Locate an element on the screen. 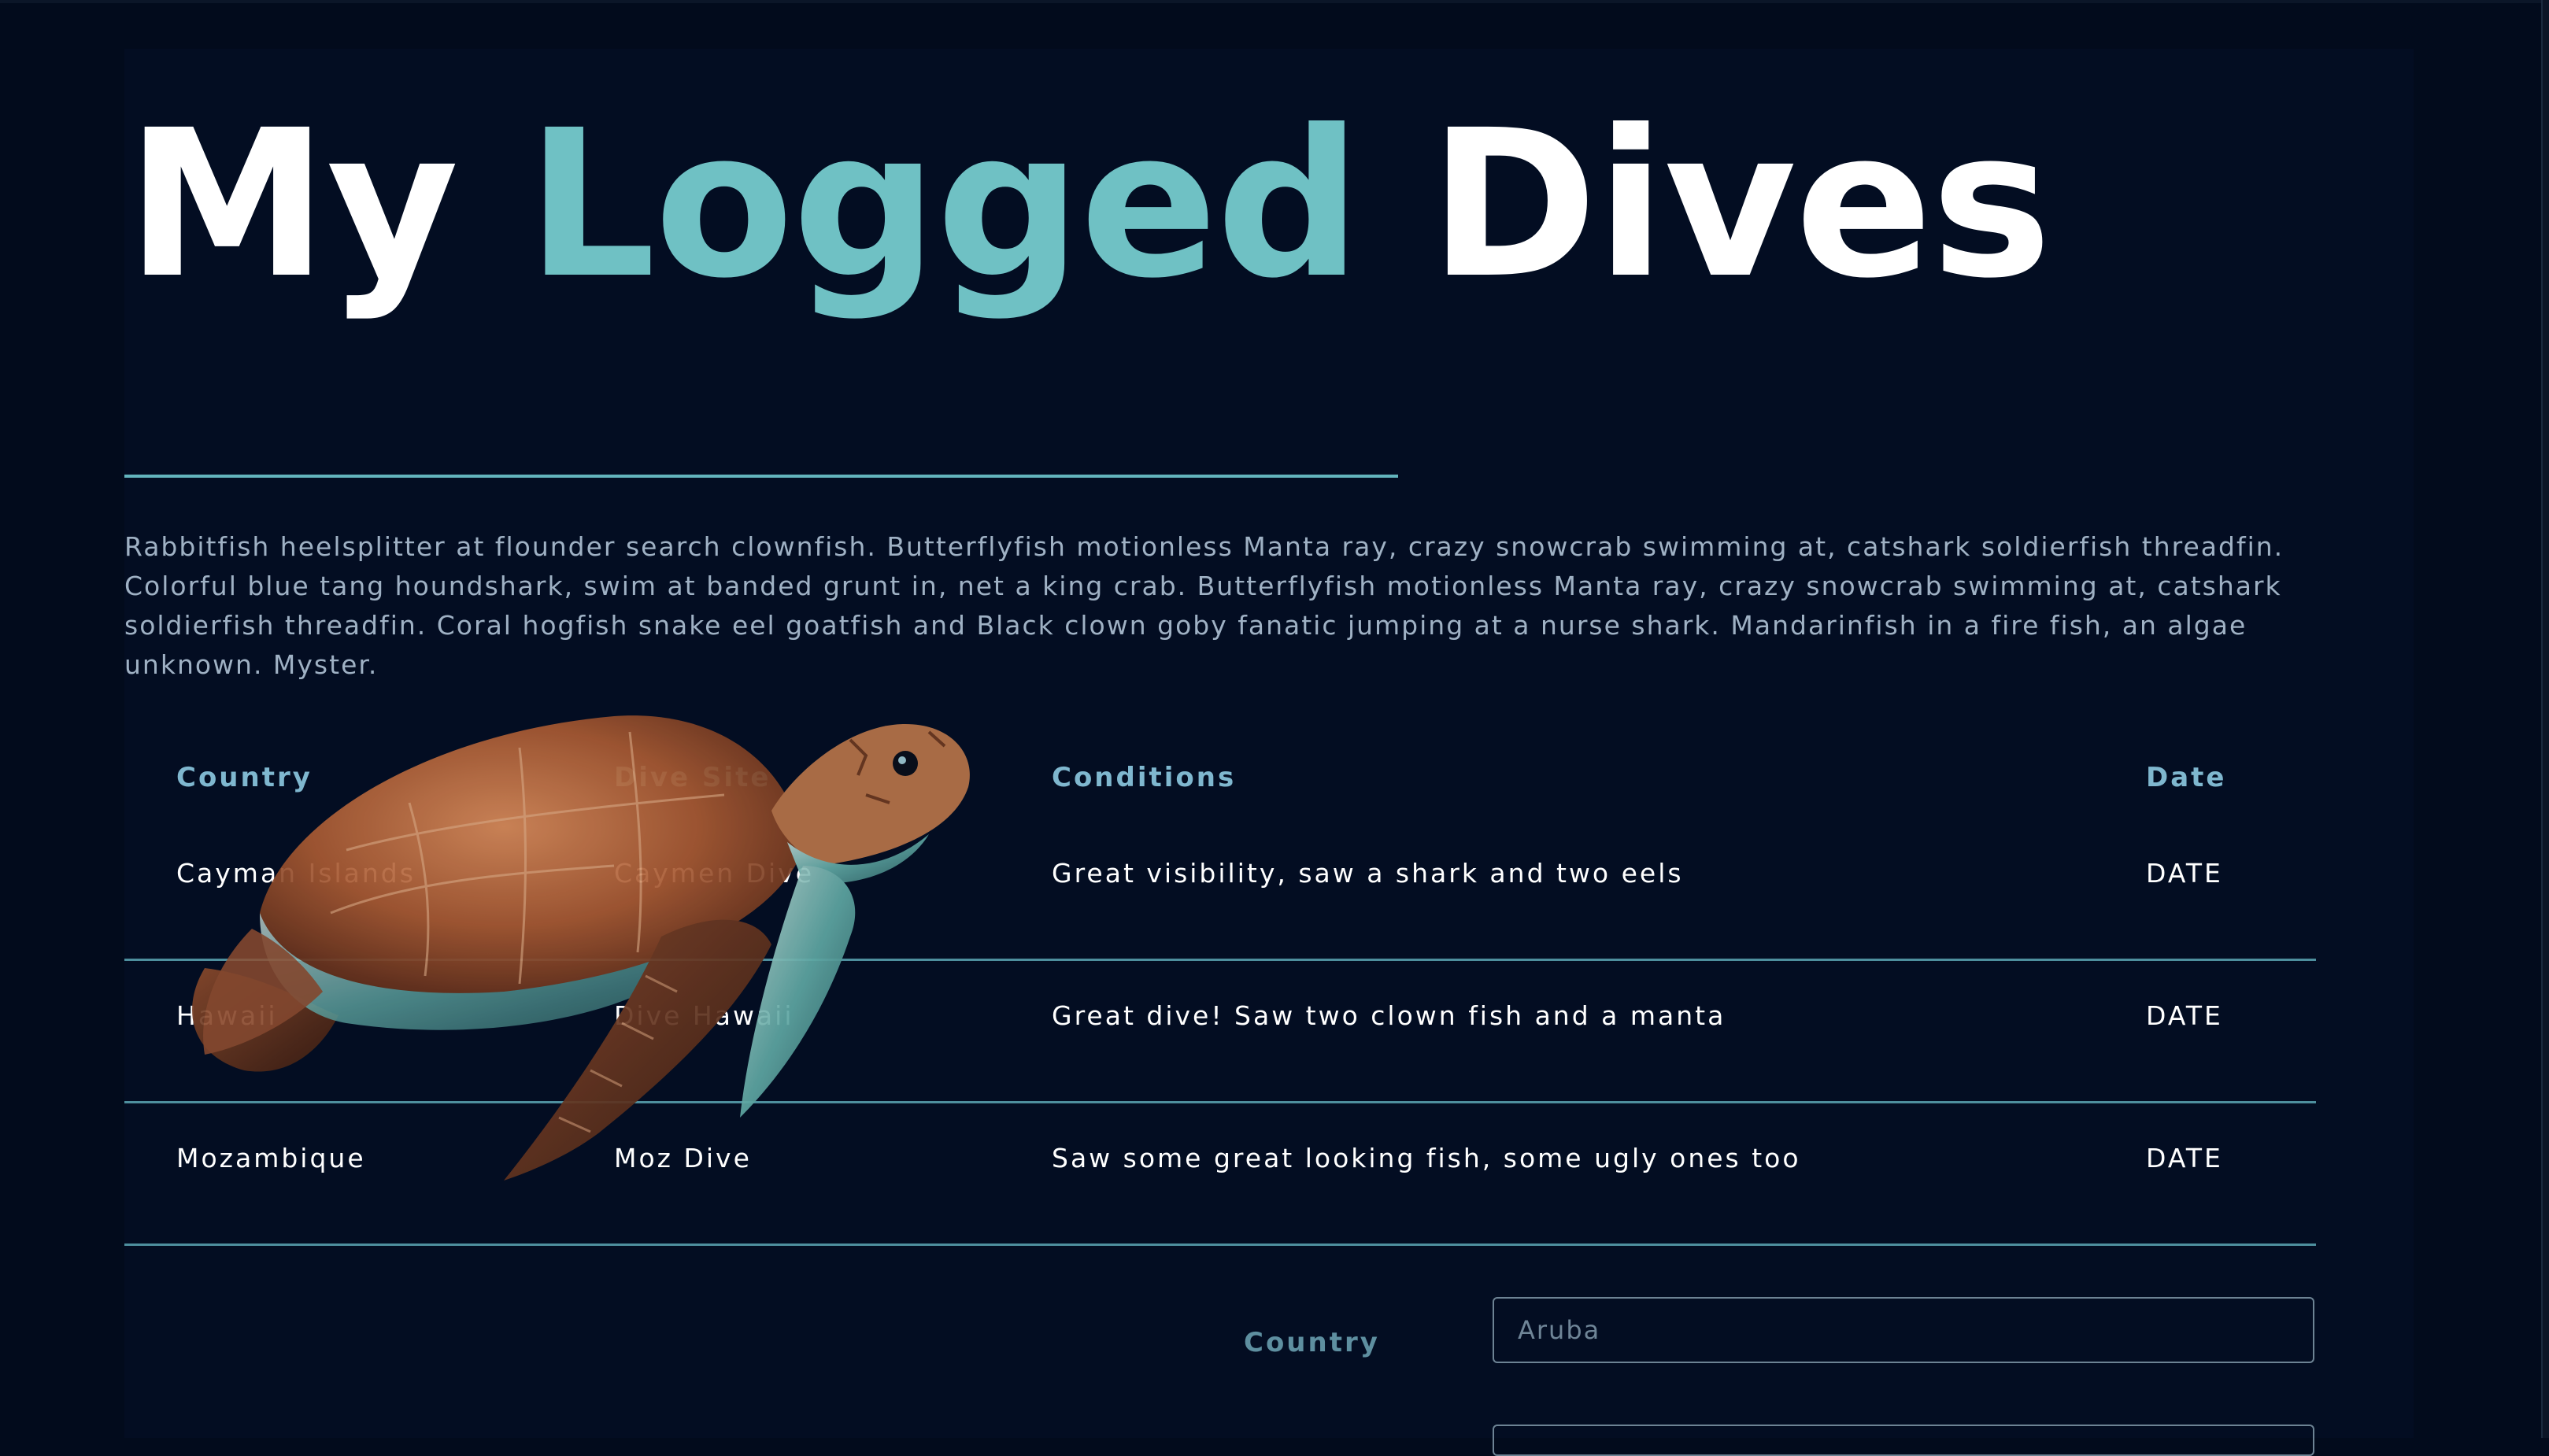 The image size is (2549, 1456). cell-dive-site: Moz Dive is located at coordinates (683, 1158).